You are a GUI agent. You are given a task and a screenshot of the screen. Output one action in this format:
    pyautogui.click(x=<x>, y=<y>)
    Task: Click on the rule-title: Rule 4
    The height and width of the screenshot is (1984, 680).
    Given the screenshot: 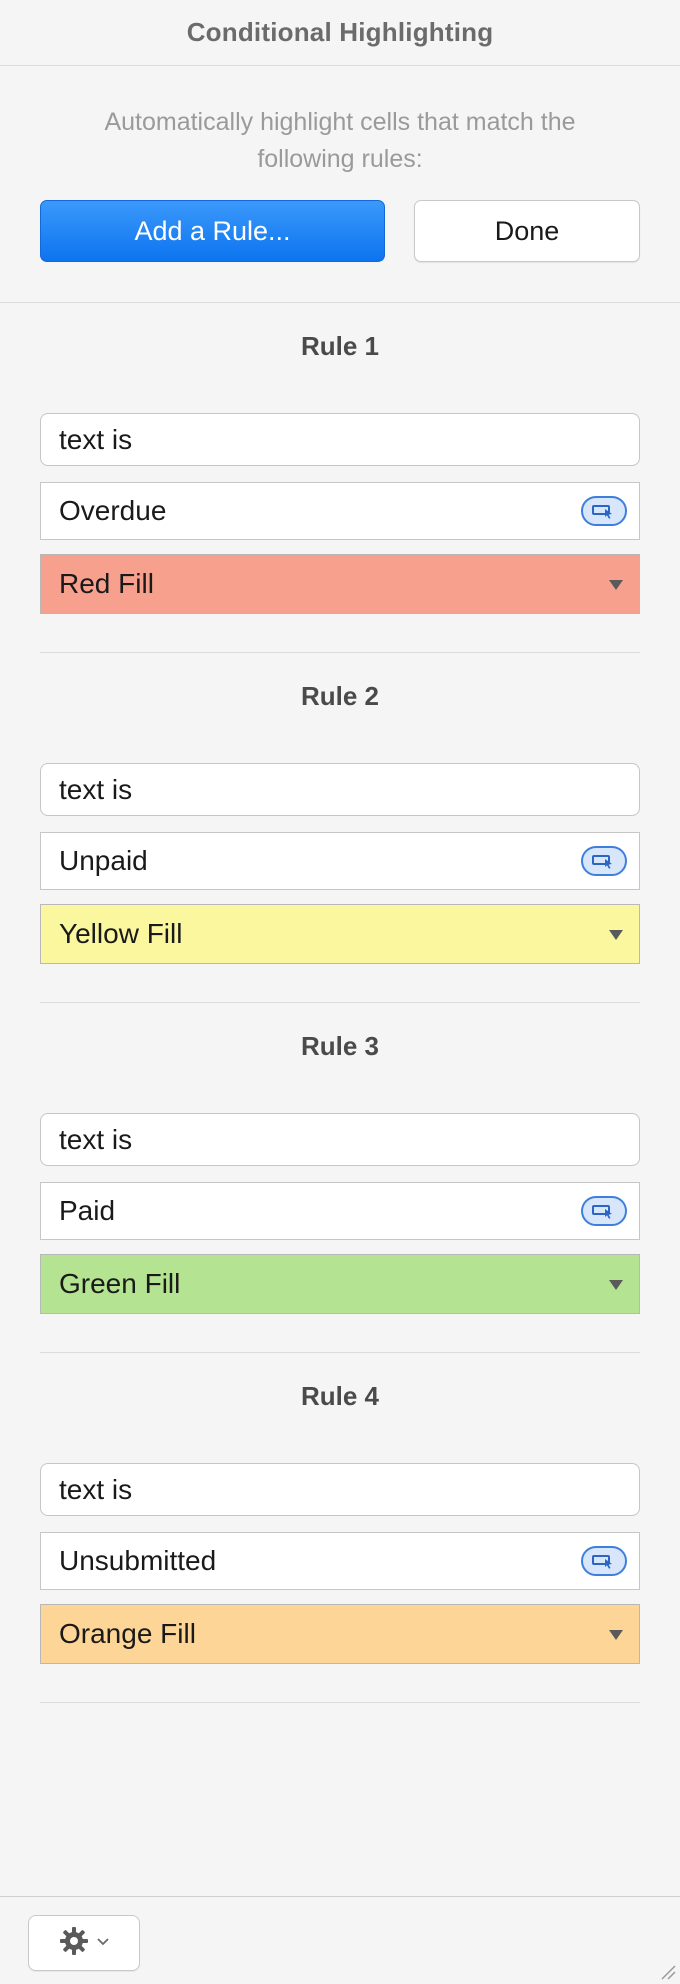 What is the action you would take?
    pyautogui.click(x=340, y=1396)
    